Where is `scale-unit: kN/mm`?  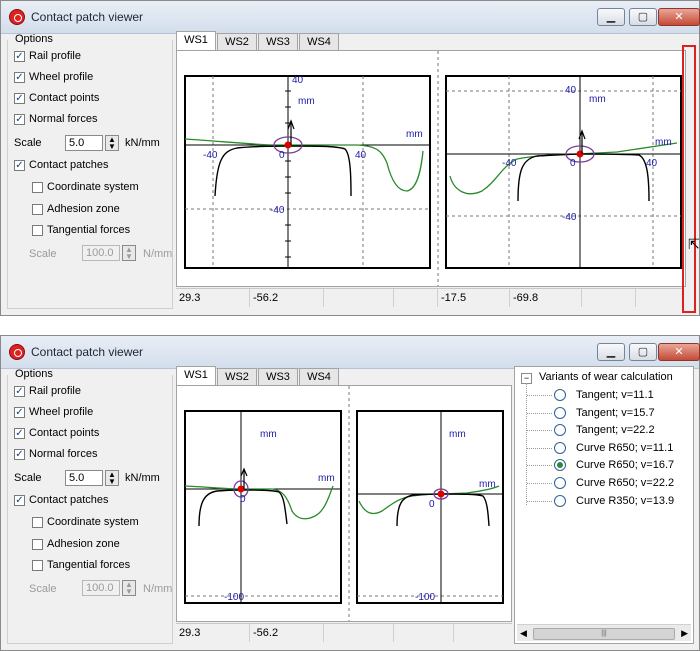
scale-unit: kN/mm is located at coordinates (142, 478).